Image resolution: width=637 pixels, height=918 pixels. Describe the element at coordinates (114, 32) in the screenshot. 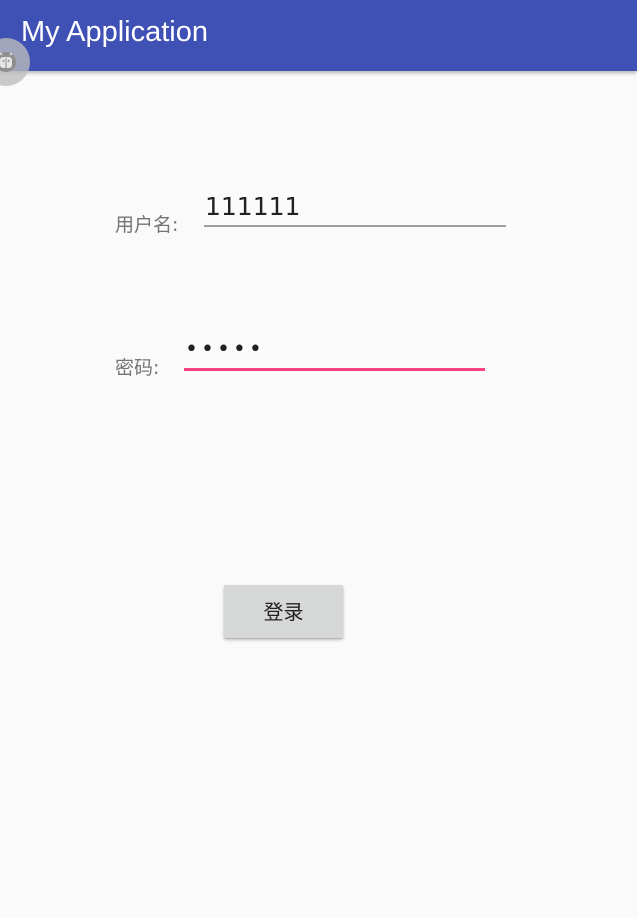

I see `app-title: My Application` at that location.